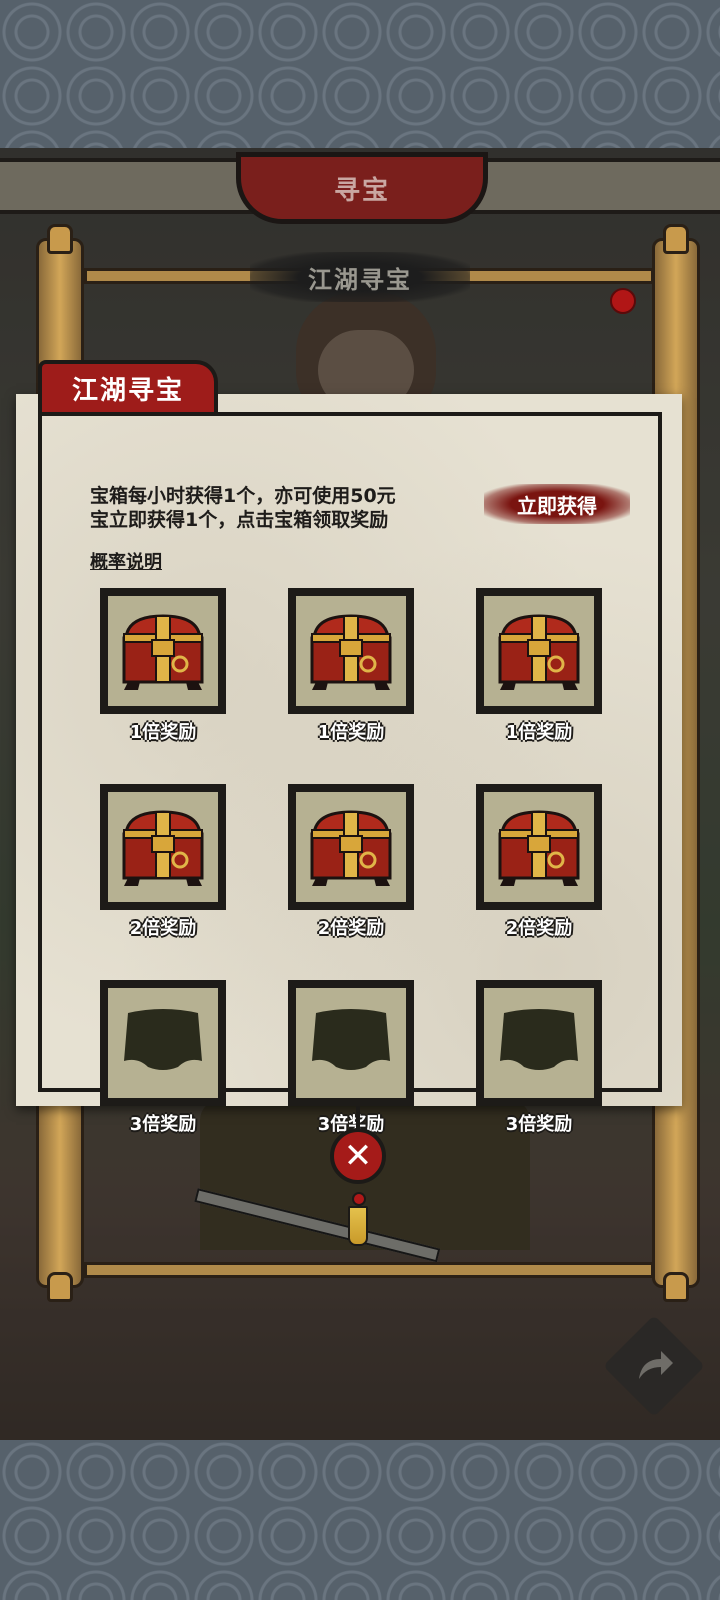  I want to click on bottom-pattern-band, so click(360, 1520).